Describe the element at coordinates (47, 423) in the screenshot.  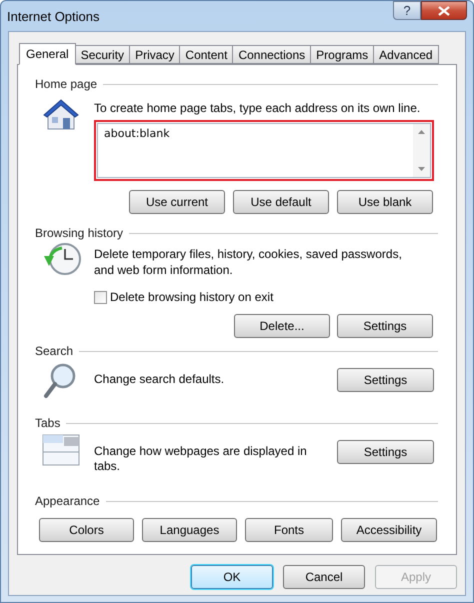
I see `section-heading: Tabs` at that location.